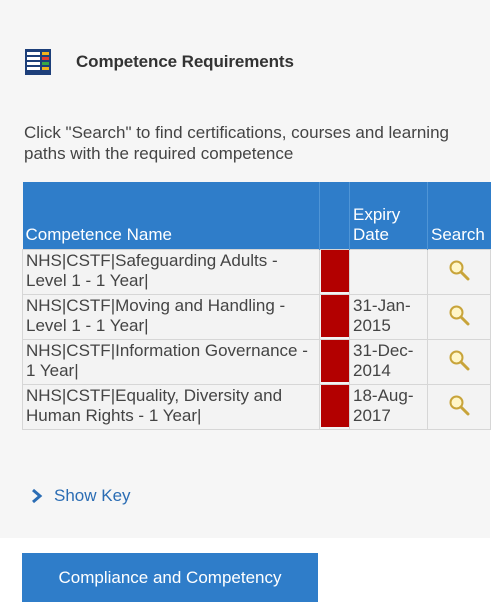 This screenshot has height=607, width=491. I want to click on column-header-expiry-date: Expiry Date, so click(388, 216).